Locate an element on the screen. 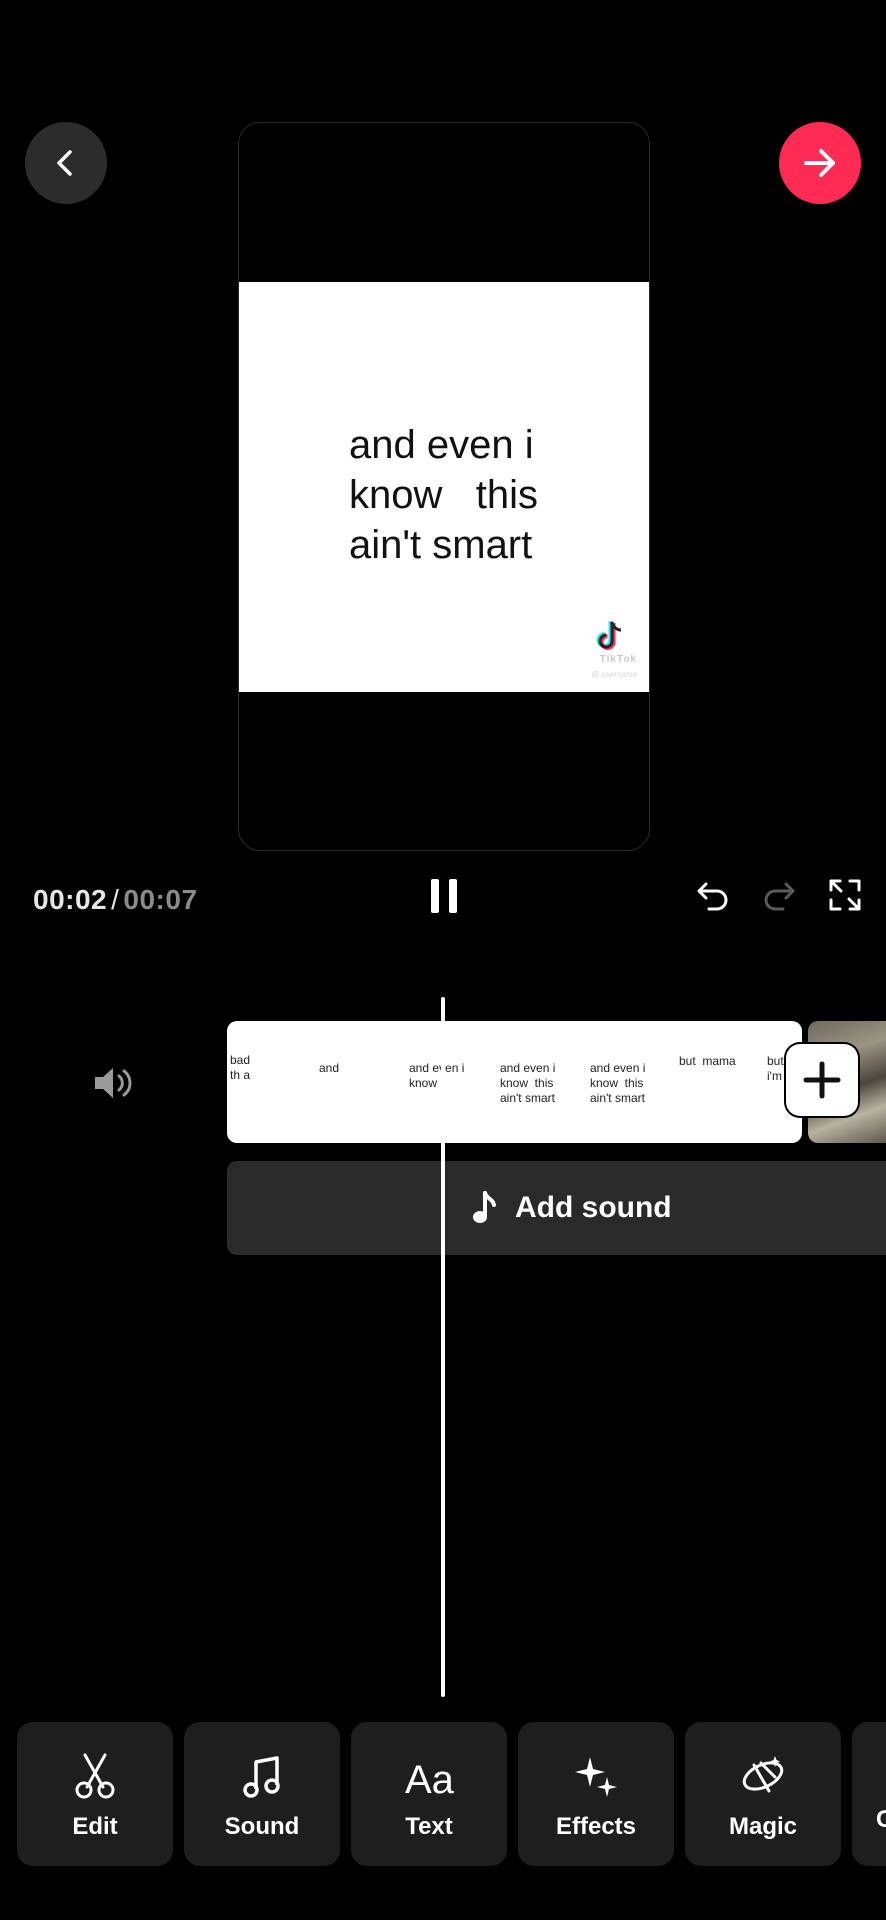 The height and width of the screenshot is (1920, 886). arrow-right-icon is located at coordinates (819, 163).